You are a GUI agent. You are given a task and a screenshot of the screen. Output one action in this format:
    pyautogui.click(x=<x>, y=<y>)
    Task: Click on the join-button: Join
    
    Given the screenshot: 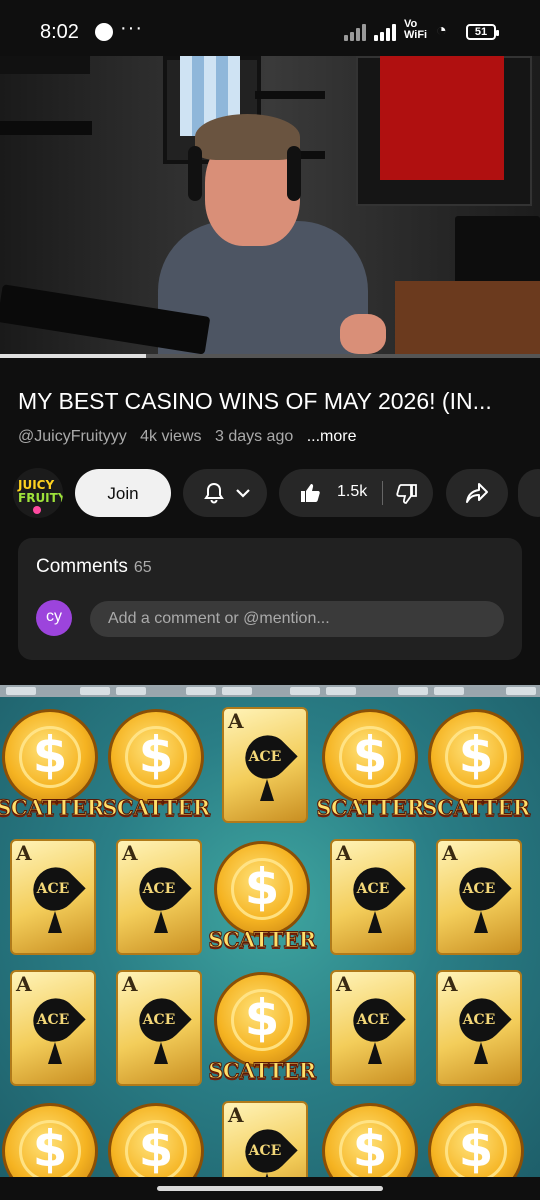 What is the action you would take?
    pyautogui.click(x=123, y=493)
    